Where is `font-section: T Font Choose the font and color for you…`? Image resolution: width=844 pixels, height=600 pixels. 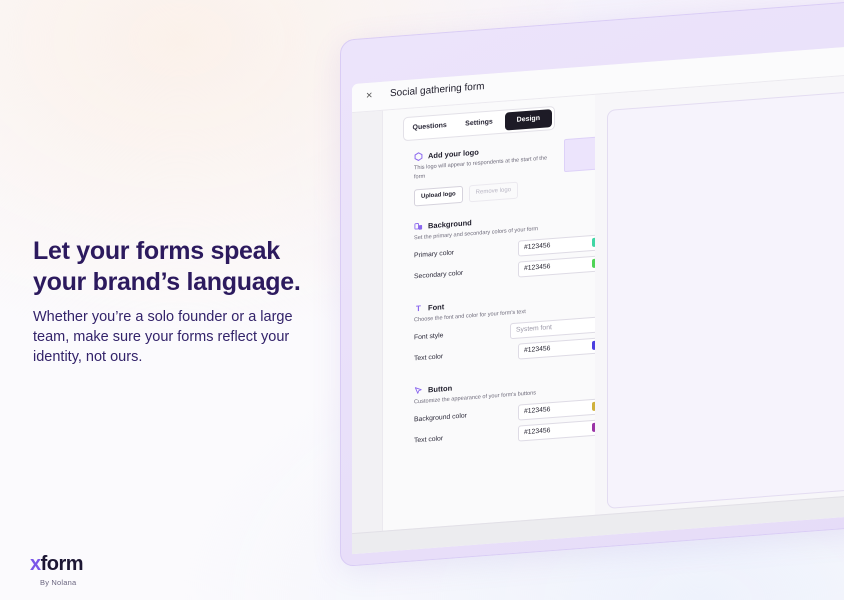
font-section: T Font Choose the font and color for you… is located at coordinates (514, 328).